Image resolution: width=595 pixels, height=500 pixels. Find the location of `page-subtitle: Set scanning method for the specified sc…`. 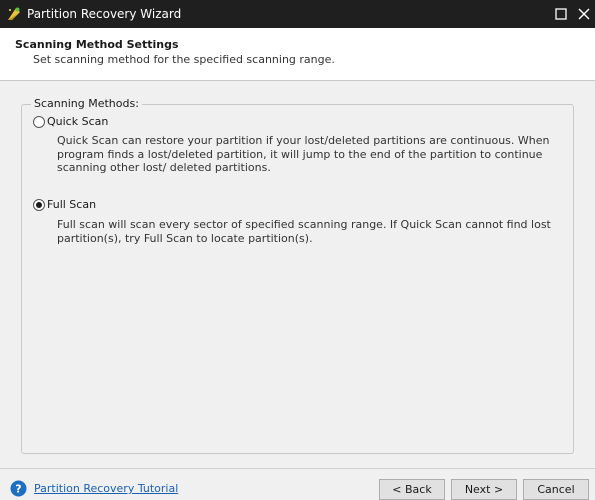

page-subtitle: Set scanning method for the specified sc… is located at coordinates (184, 59).